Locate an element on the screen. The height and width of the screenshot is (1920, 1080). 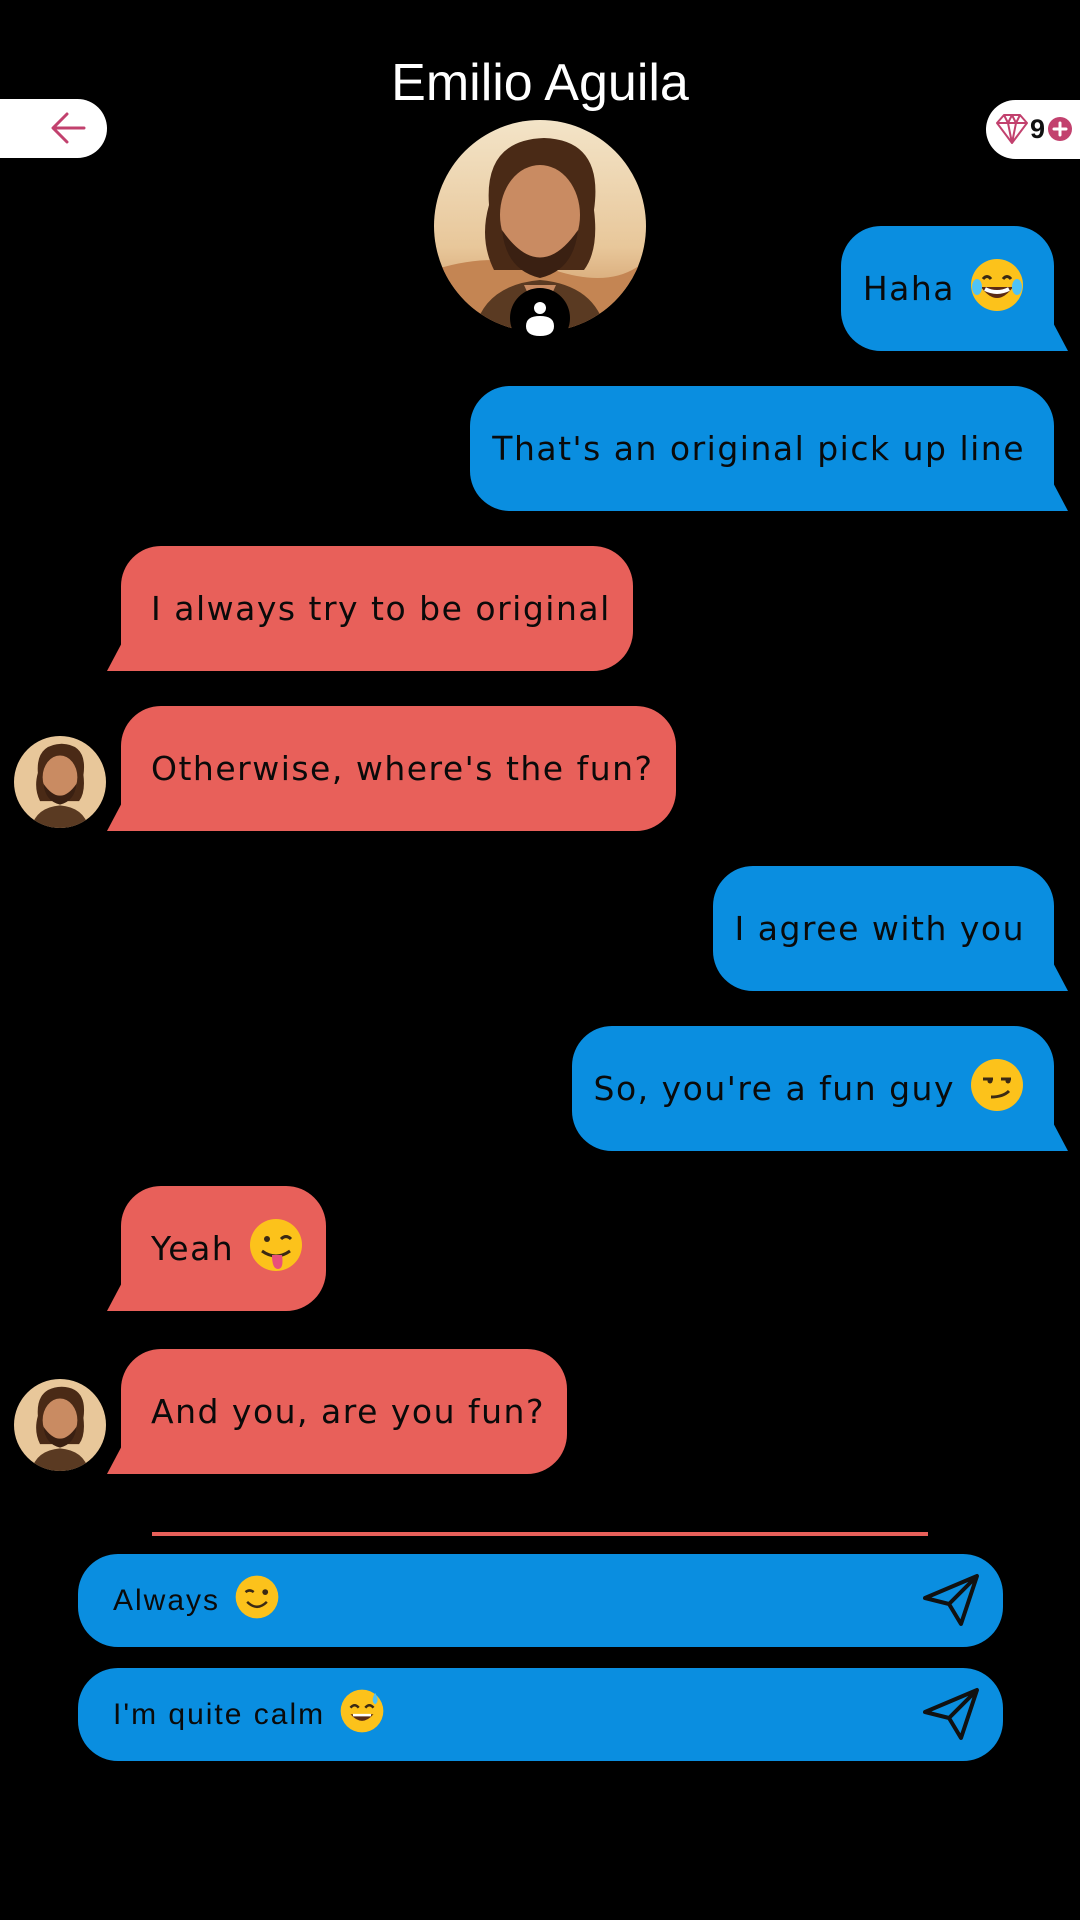
reply-text: I'm quite calm is located at coordinates (219, 1714).